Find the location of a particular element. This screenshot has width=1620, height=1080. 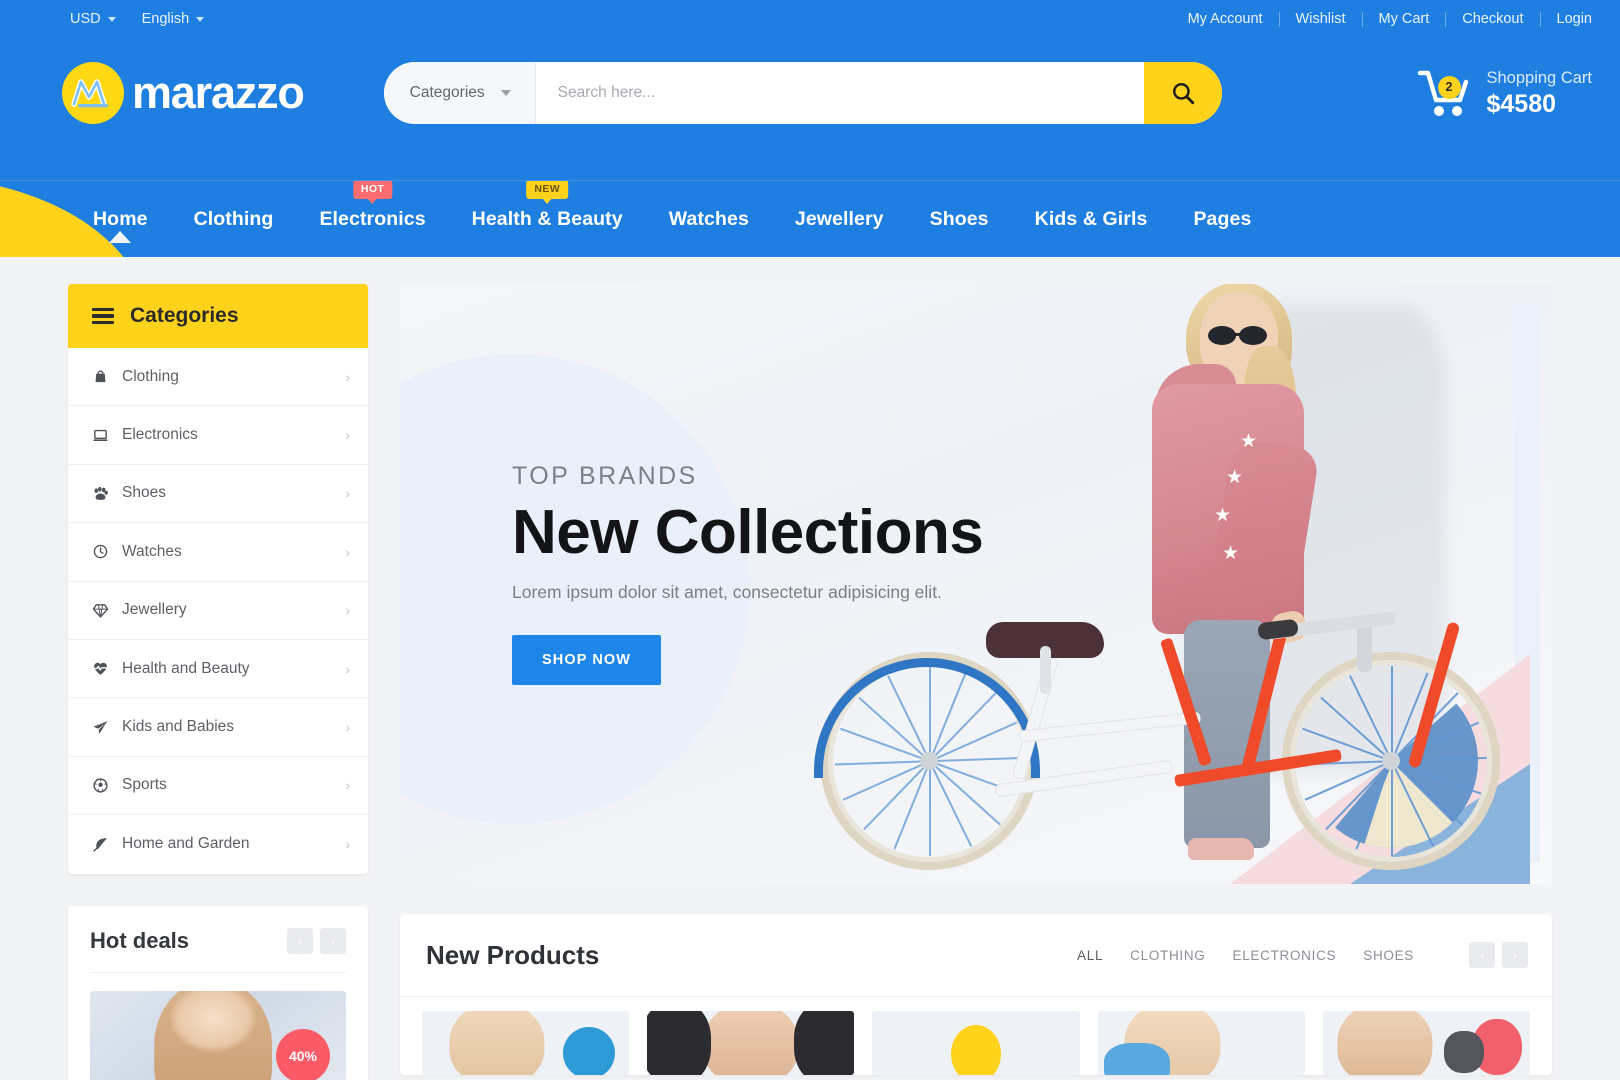

hero-kicker: TOP BRANDS is located at coordinates (605, 476).